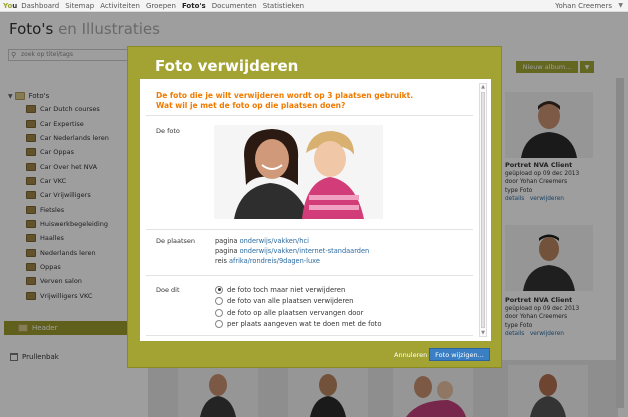 The height and width of the screenshot is (417, 628). Describe the element at coordinates (176, 241) in the screenshot. I see `label-places: De plaatsen` at that location.